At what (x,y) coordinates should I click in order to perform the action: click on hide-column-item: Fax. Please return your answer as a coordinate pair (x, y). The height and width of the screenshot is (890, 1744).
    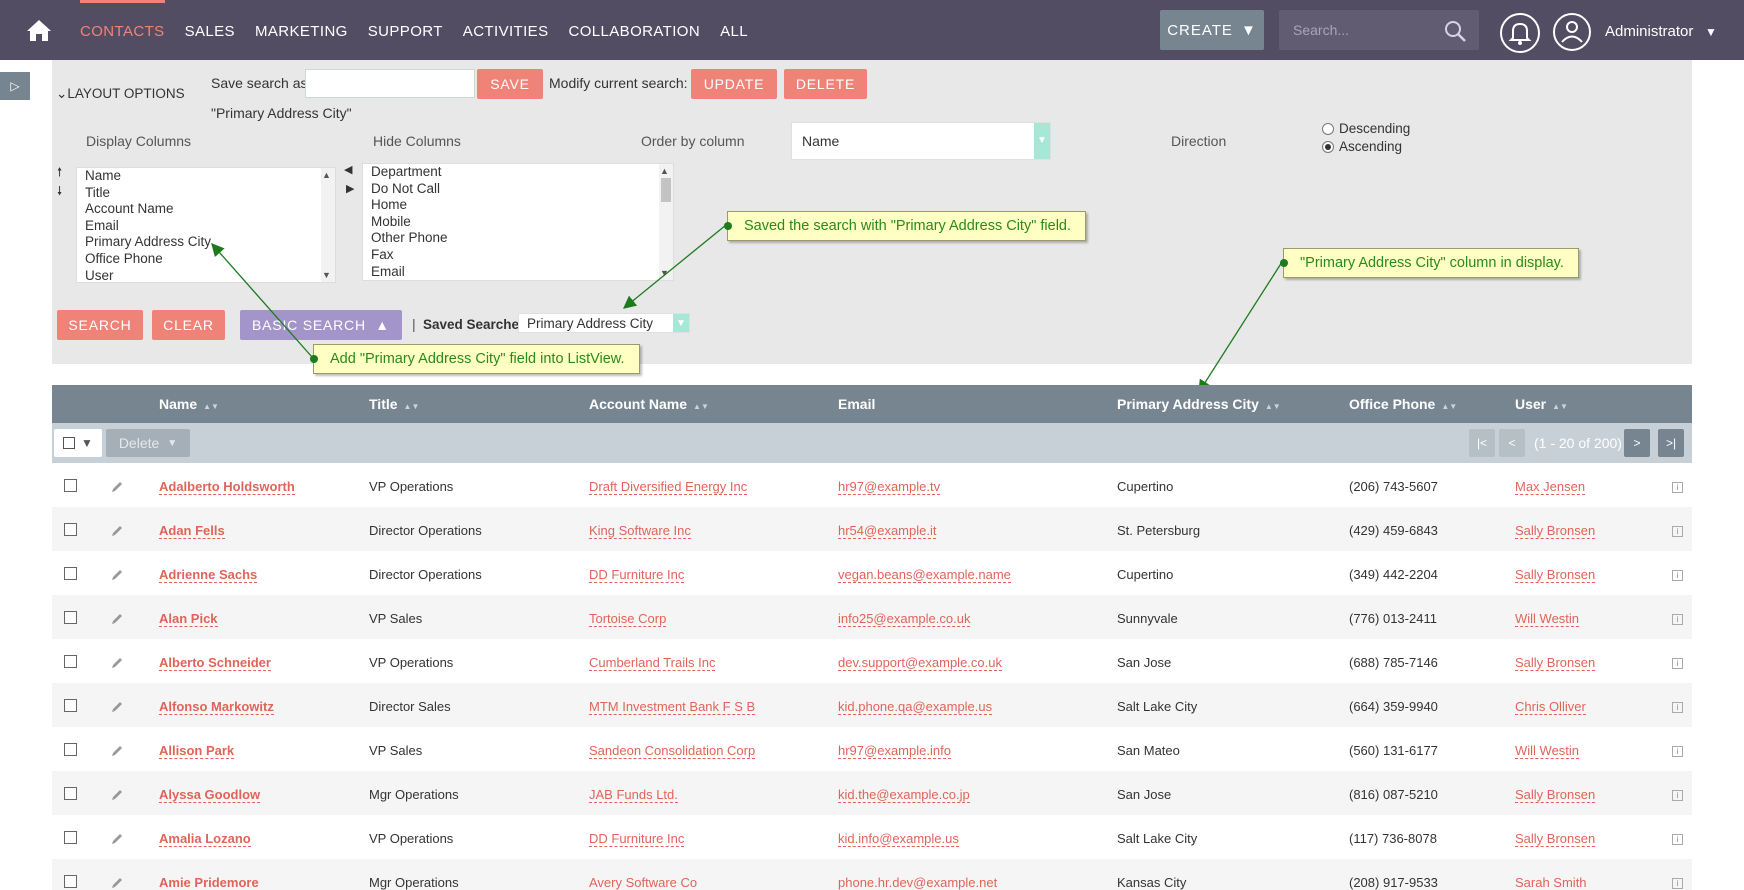
    Looking at the image, I should click on (518, 255).